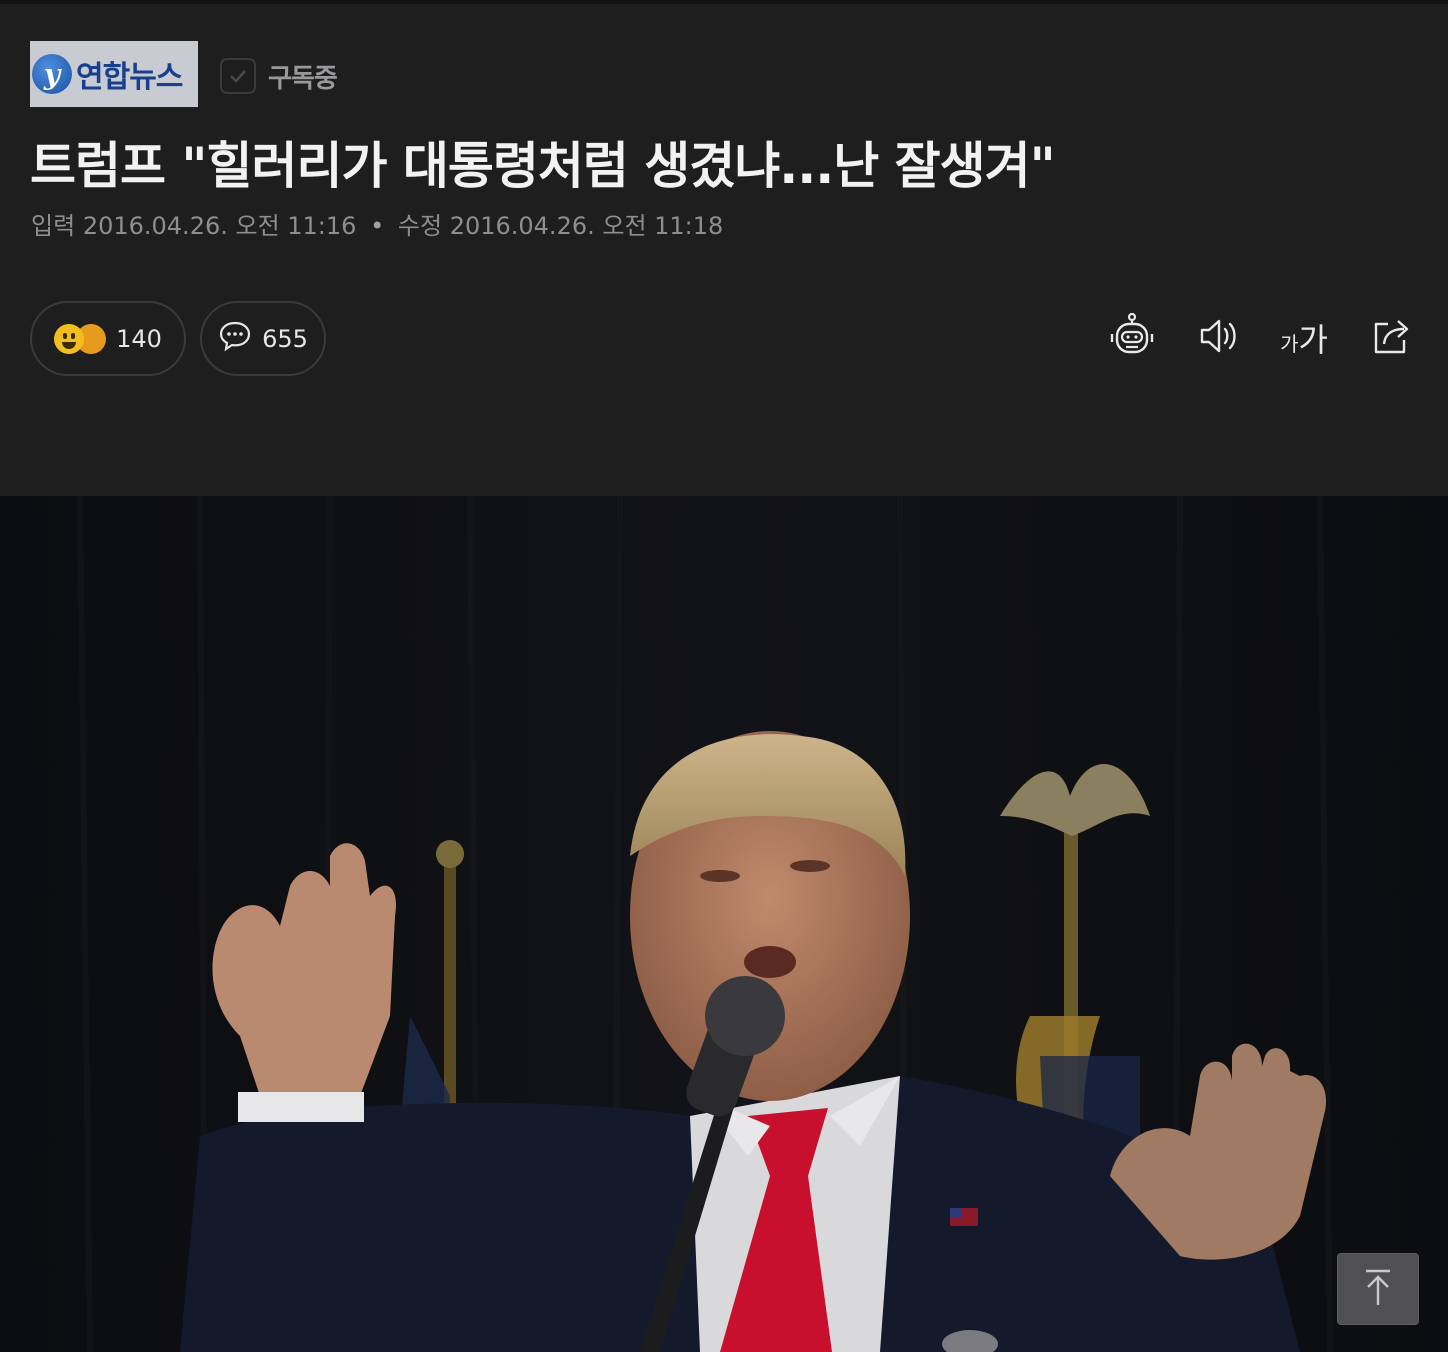 This screenshot has height=1352, width=1448. I want to click on scroll-to-top-button, so click(1378, 1289).